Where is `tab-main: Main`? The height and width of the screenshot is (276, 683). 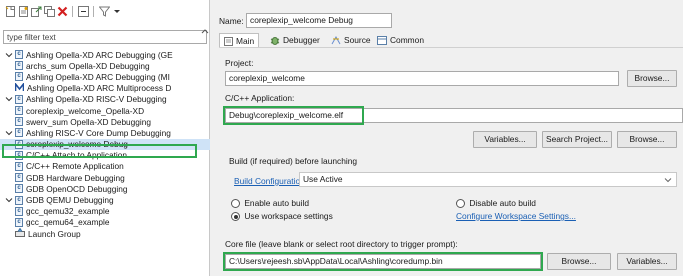
tab-main: Main is located at coordinates (239, 40).